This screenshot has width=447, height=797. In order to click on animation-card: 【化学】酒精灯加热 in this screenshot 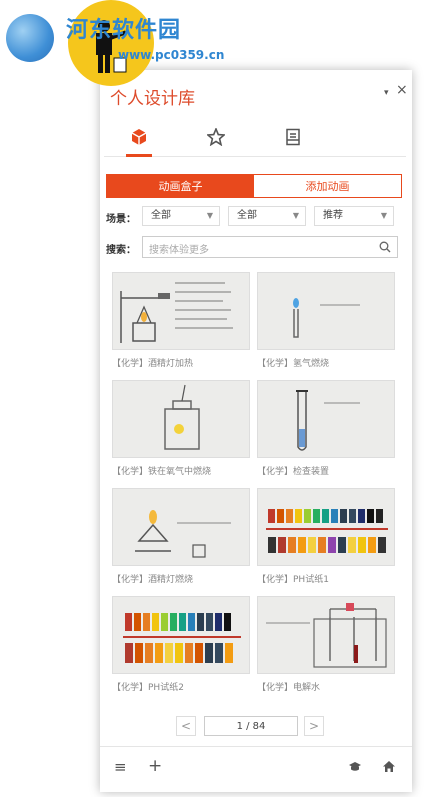, I will do `click(181, 320)`.